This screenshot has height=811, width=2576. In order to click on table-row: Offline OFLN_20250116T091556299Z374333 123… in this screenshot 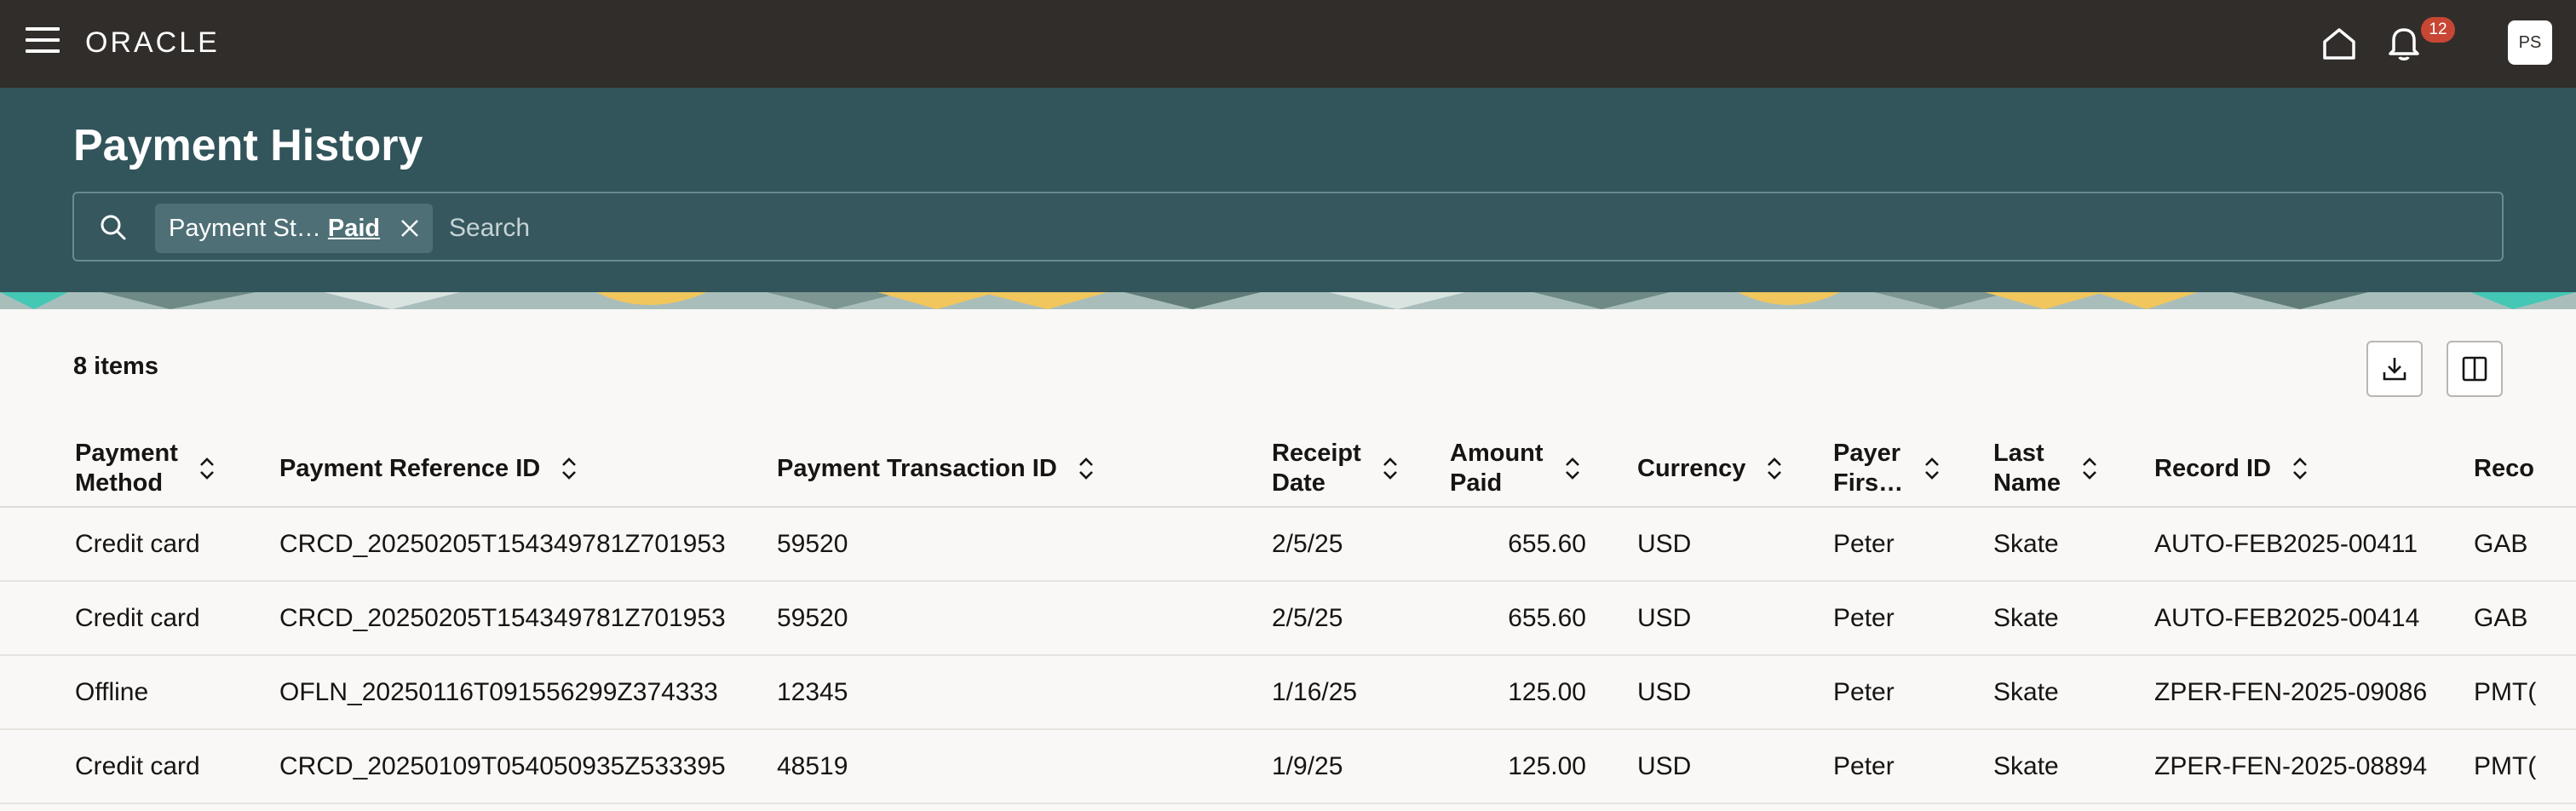, I will do `click(1288, 693)`.